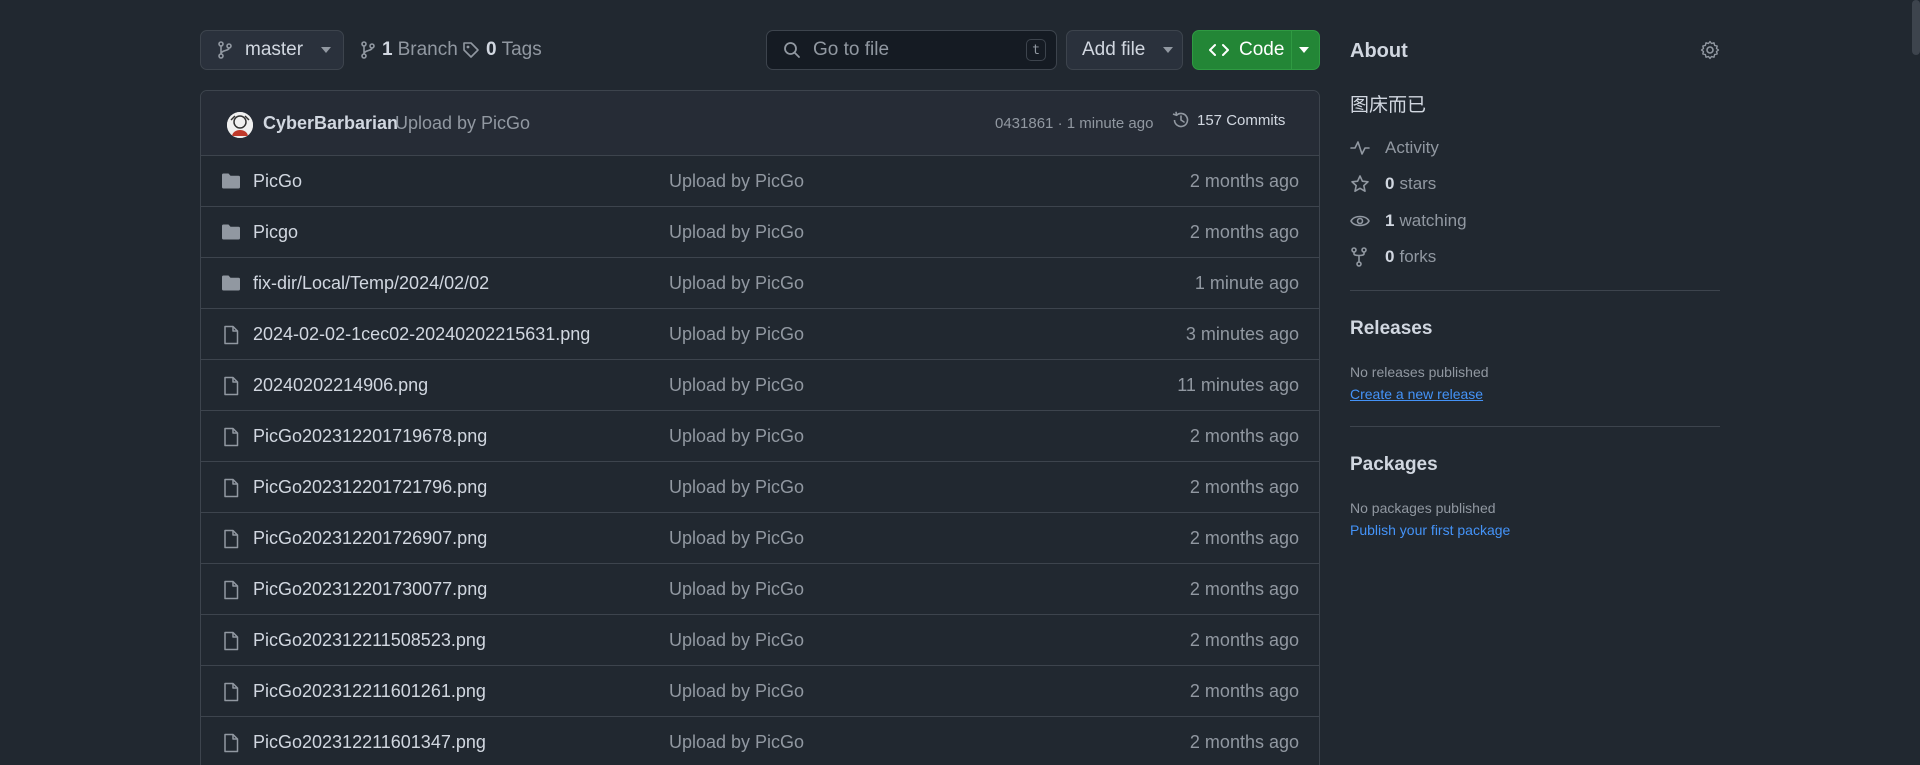 This screenshot has height=765, width=1920. Describe the element at coordinates (1036, 50) in the screenshot. I see `shortcut-key: t` at that location.